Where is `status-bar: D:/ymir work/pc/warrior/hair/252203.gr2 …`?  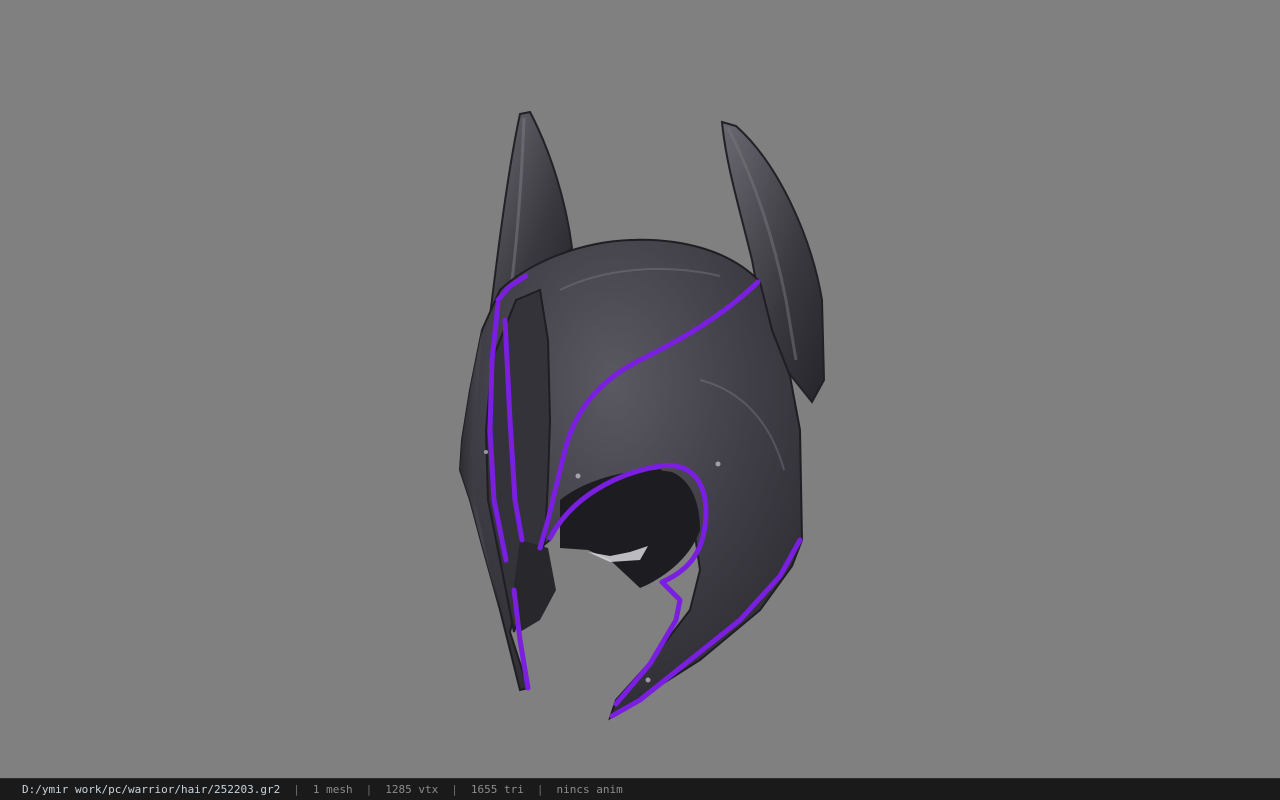 status-bar: D:/ymir work/pc/warrior/hair/252203.gr2 … is located at coordinates (640, 789).